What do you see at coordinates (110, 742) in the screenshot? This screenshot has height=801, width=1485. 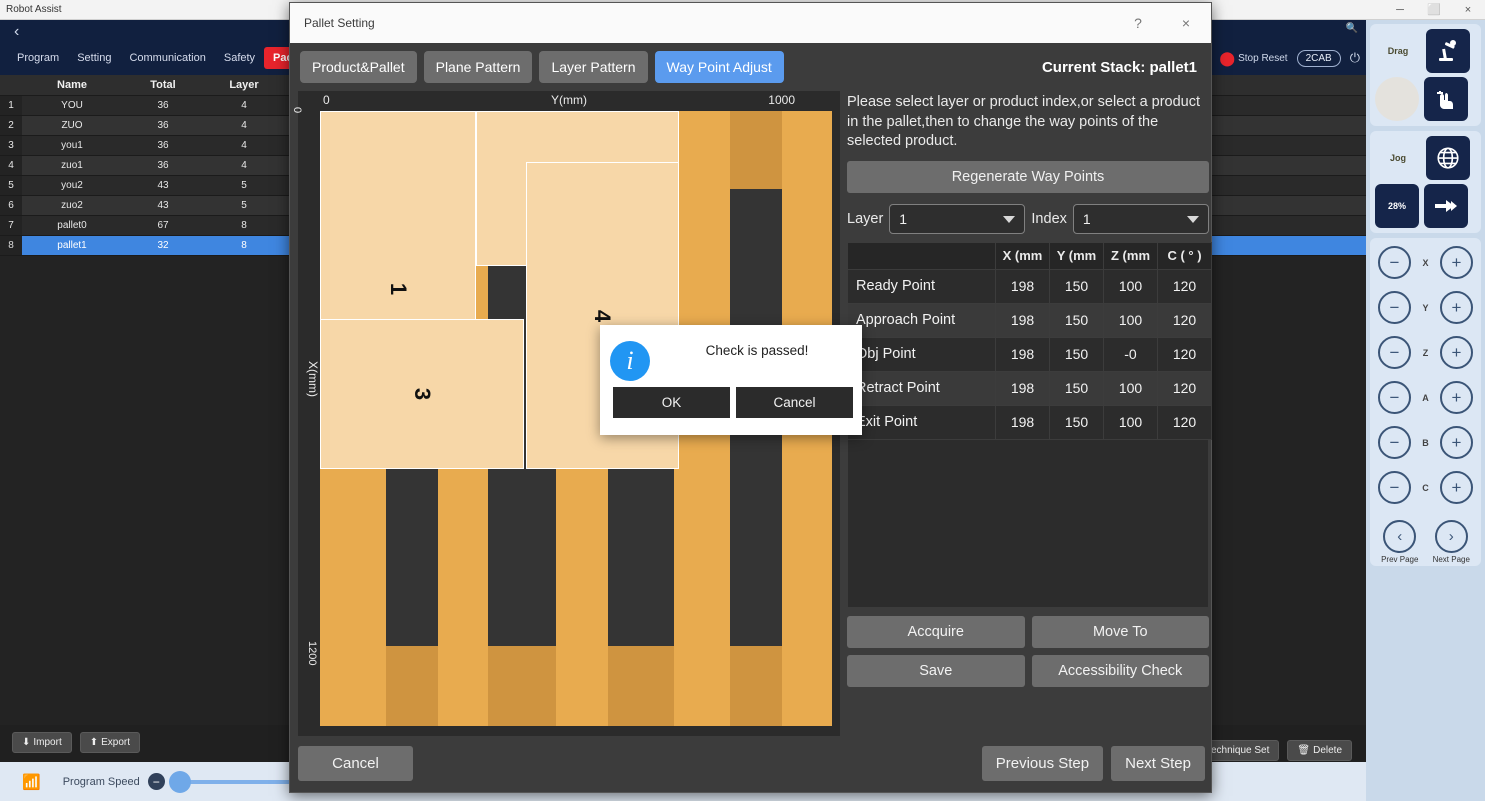 I see `export-button: ⬆ Export` at bounding box center [110, 742].